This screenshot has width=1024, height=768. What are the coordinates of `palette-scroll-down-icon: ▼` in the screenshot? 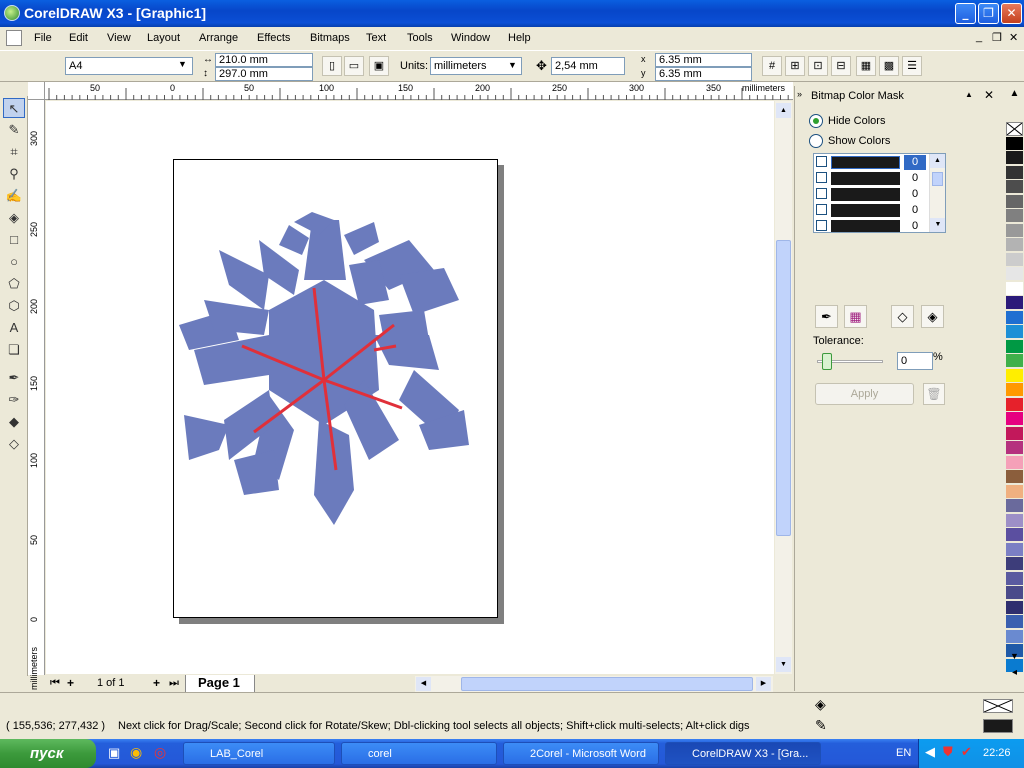 It's located at (1014, 658).